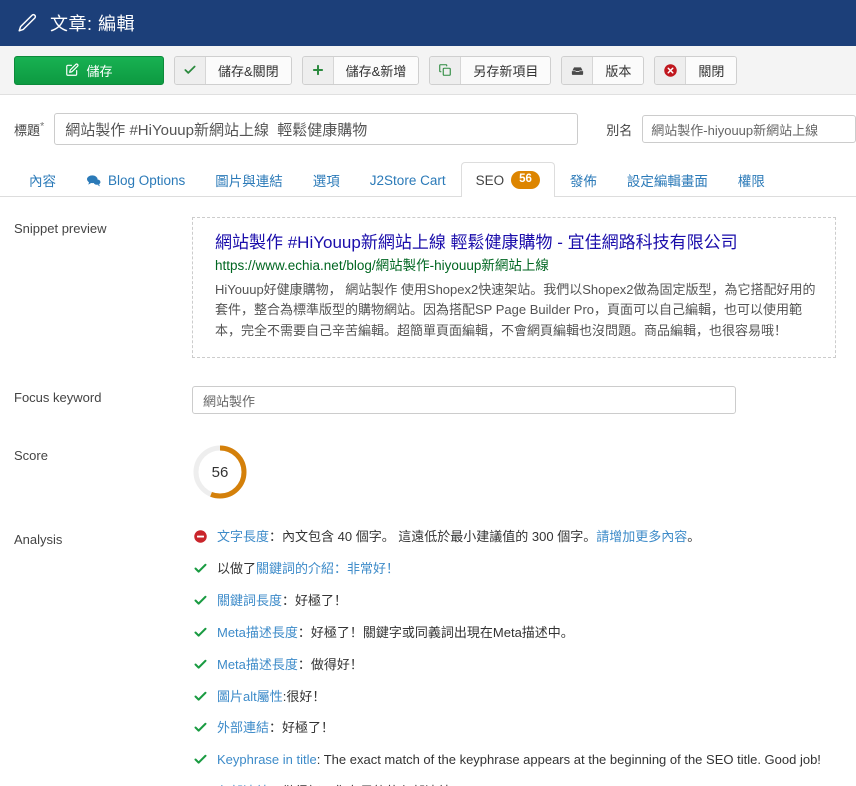  Describe the element at coordinates (31, 456) in the screenshot. I see `score-label: Score` at that location.